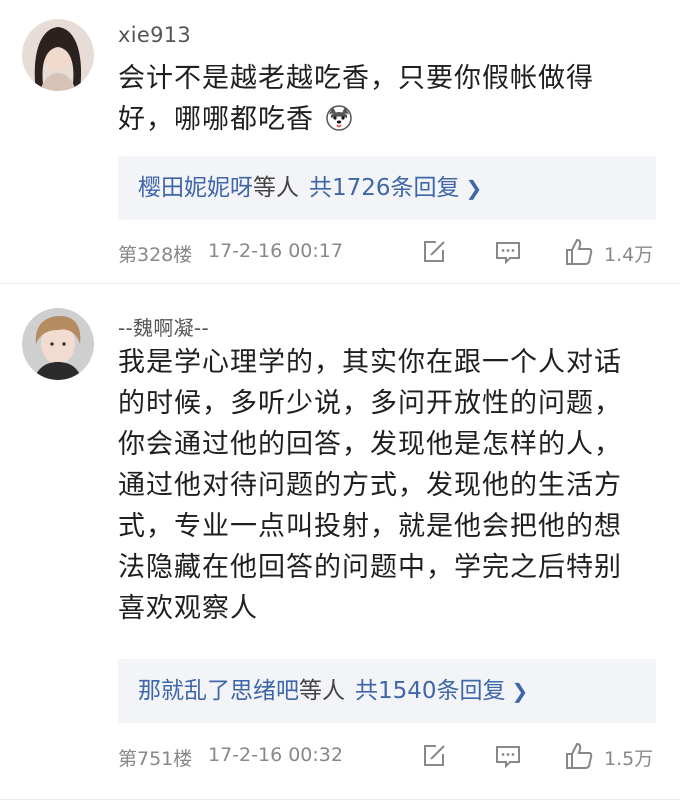  I want to click on username: --魏啊凝--, so click(163, 326).